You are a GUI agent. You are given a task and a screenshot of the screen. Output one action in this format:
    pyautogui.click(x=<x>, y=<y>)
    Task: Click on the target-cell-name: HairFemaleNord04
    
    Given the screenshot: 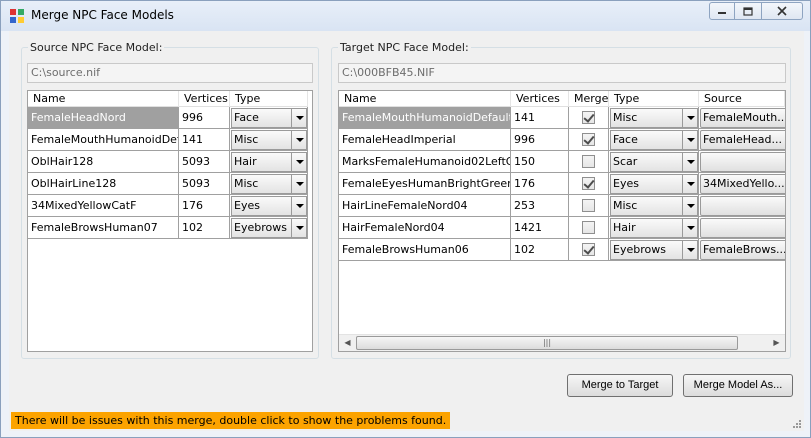 What is the action you would take?
    pyautogui.click(x=425, y=228)
    